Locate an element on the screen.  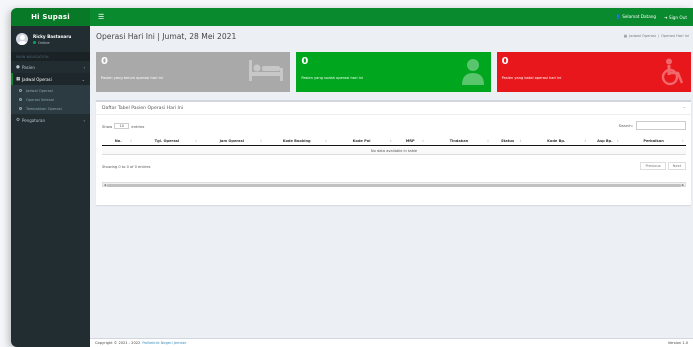
dashboard-icon: ▦ is located at coordinates (625, 36).